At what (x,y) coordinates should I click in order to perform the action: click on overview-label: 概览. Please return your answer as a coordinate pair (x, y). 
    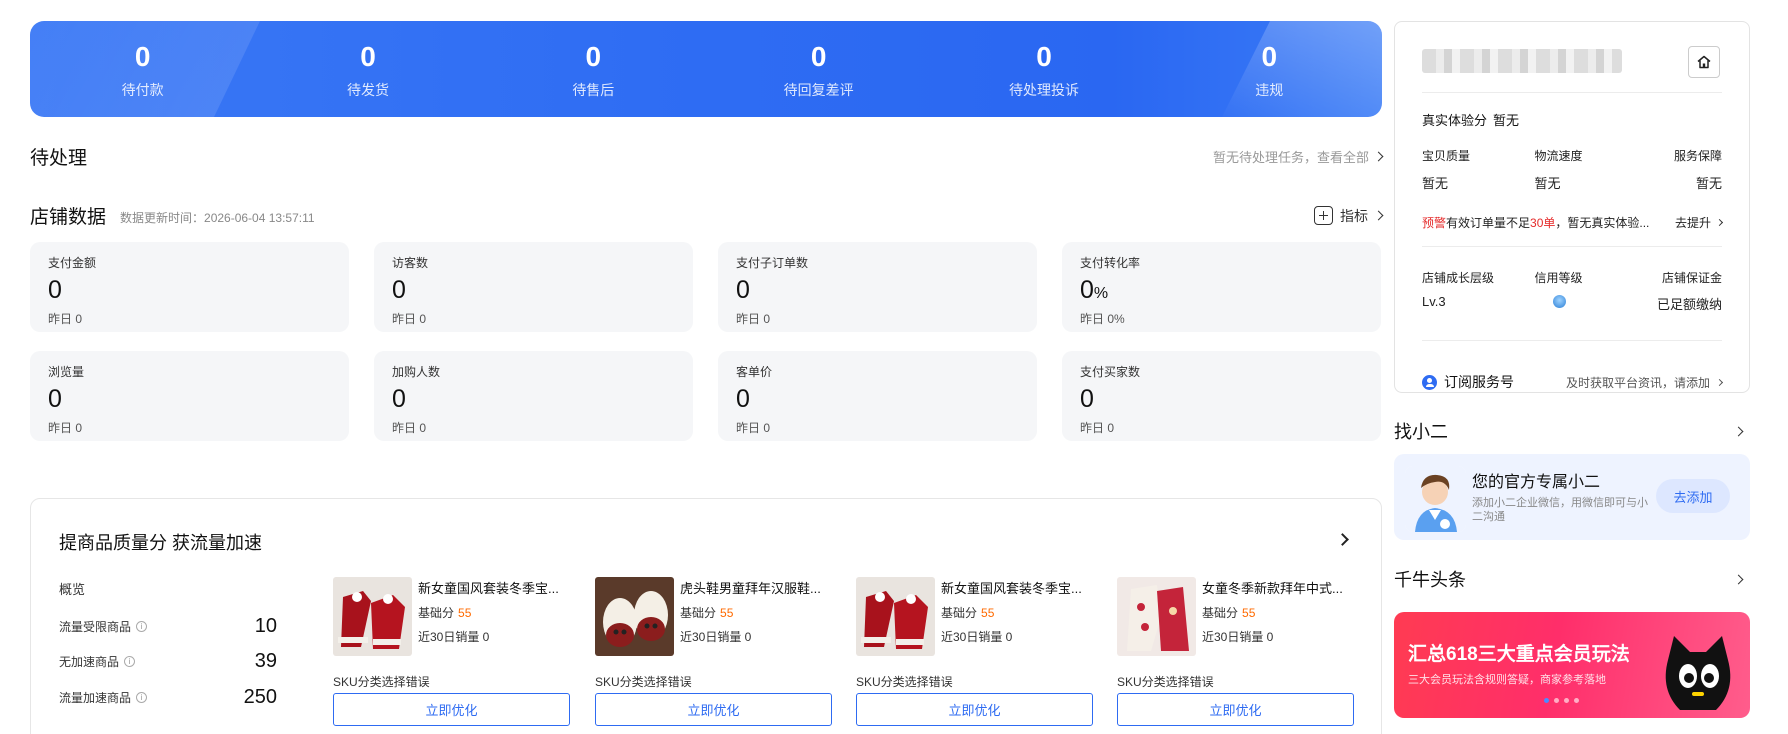
    Looking at the image, I should click on (72, 589).